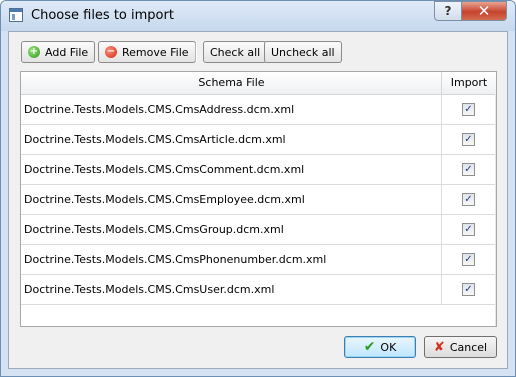 The width and height of the screenshot is (516, 377). What do you see at coordinates (111, 52) in the screenshot?
I see `remove-icon: −` at bounding box center [111, 52].